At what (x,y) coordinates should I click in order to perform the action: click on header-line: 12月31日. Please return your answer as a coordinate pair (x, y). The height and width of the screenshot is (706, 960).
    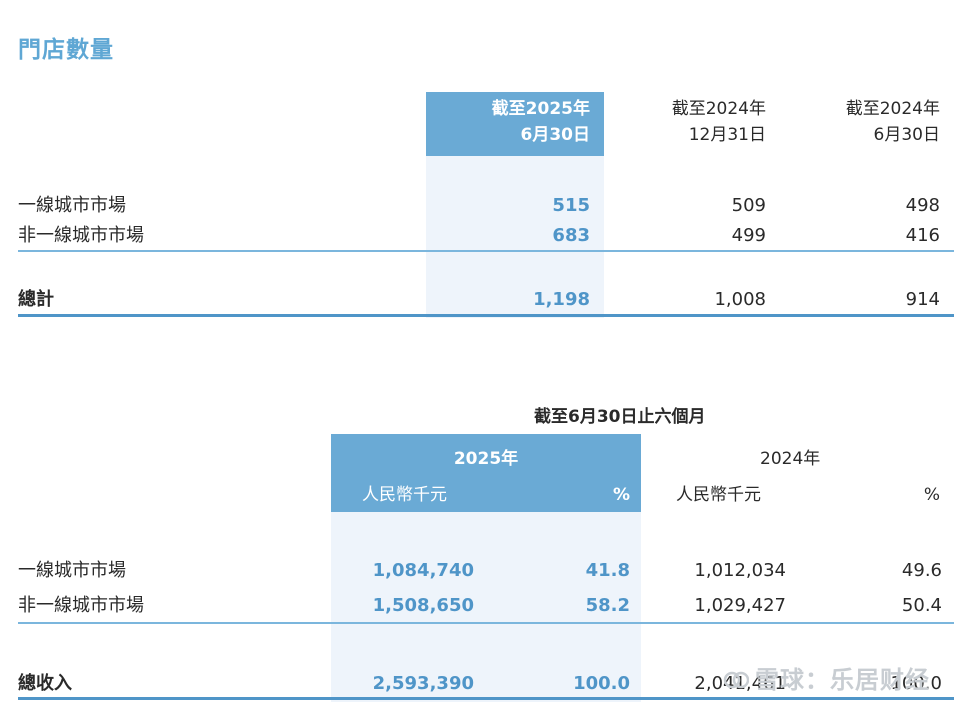
    Looking at the image, I should click on (727, 135).